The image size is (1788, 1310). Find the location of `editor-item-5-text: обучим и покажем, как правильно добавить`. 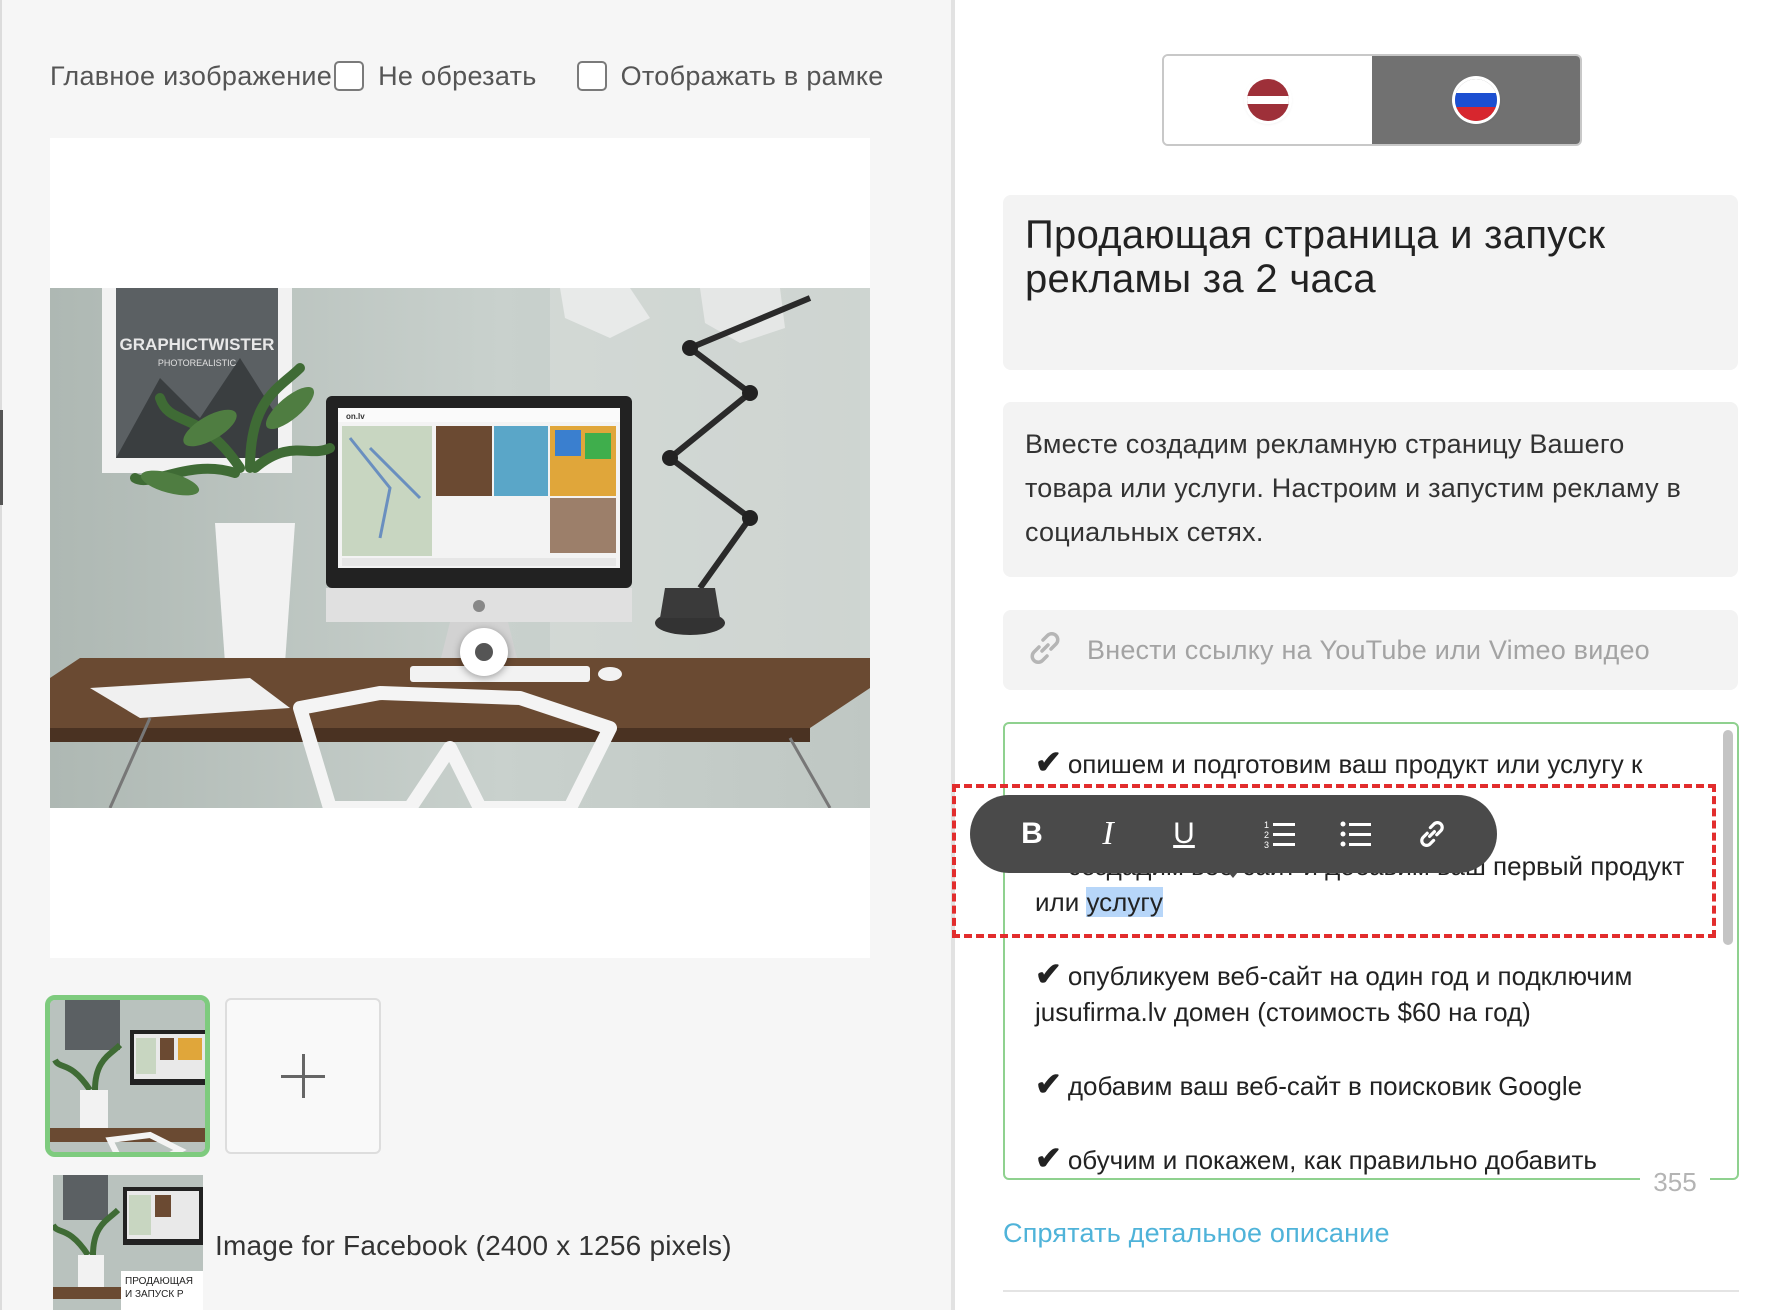

editor-item-5-text: обучим и покажем, как правильно добавить is located at coordinates (1332, 1160).